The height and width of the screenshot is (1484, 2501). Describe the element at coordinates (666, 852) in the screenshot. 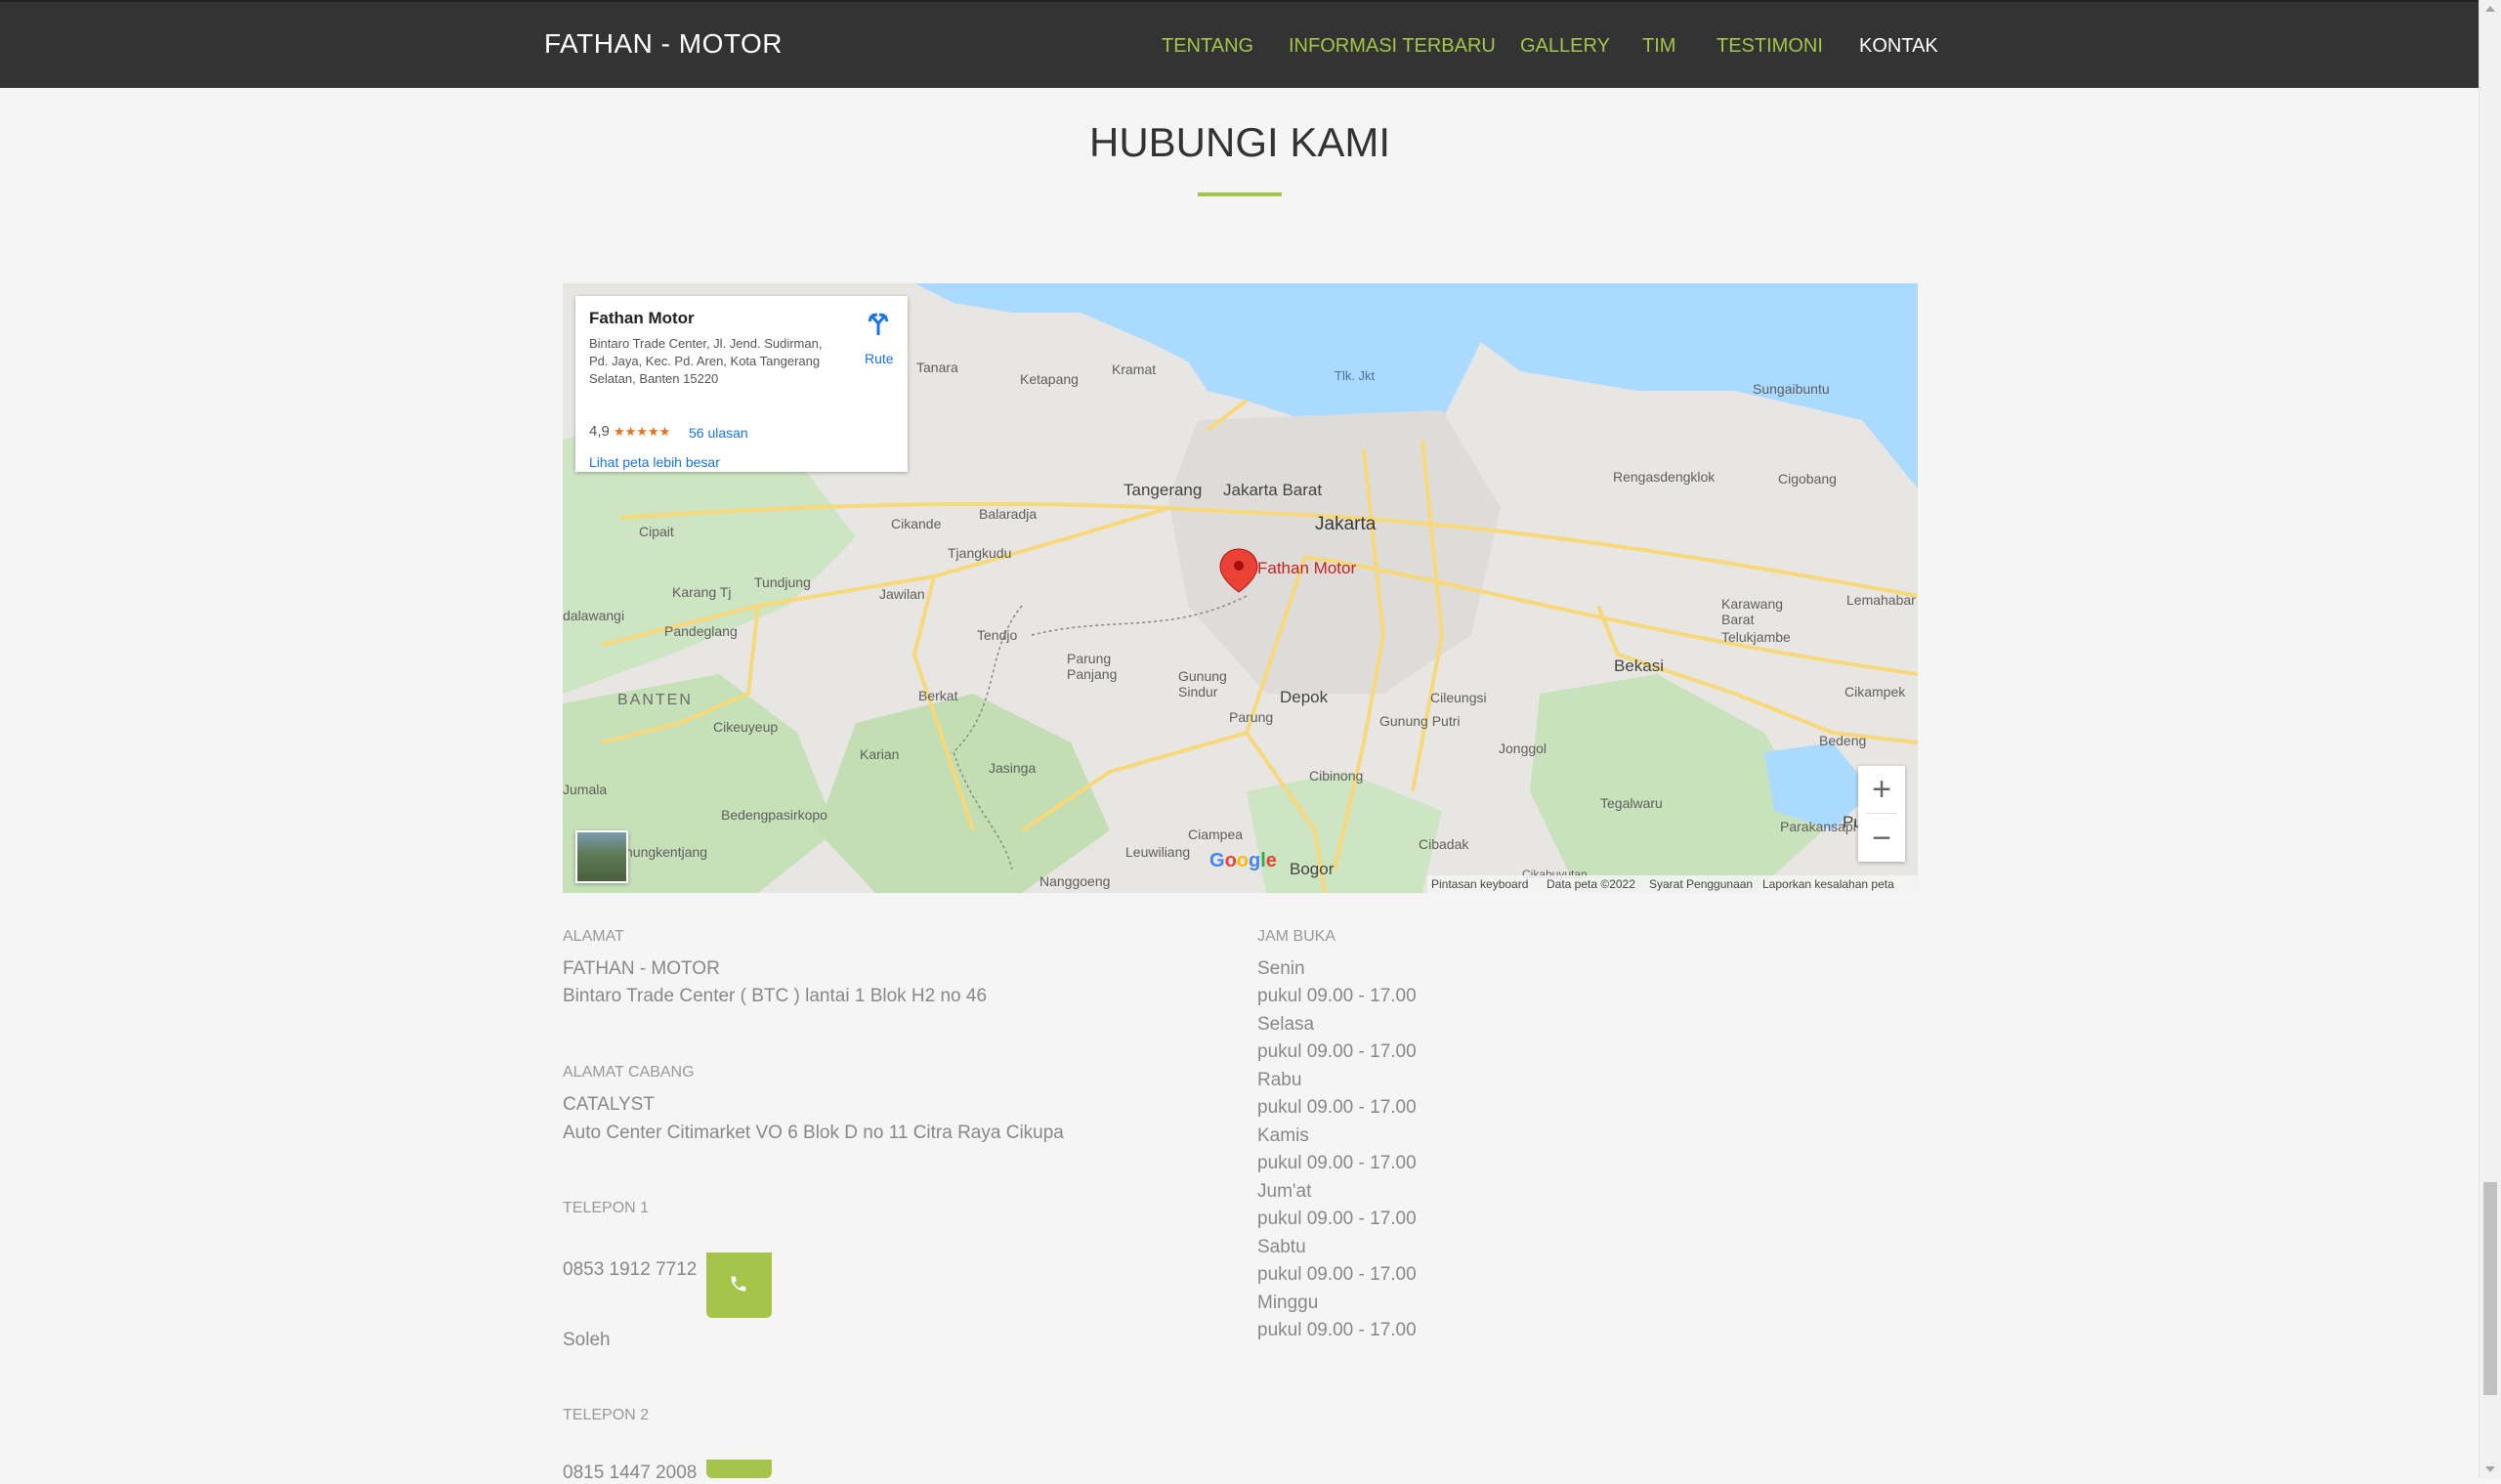

I see `map-label: nungkentjang` at that location.